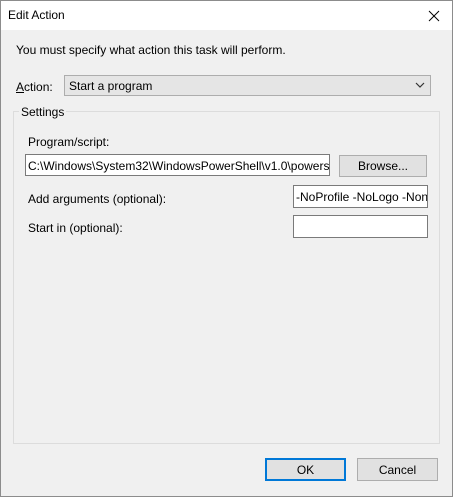  I want to click on add-arguments-value: -NoProfile -NoLogo -NonInteractive, so click(362, 197).